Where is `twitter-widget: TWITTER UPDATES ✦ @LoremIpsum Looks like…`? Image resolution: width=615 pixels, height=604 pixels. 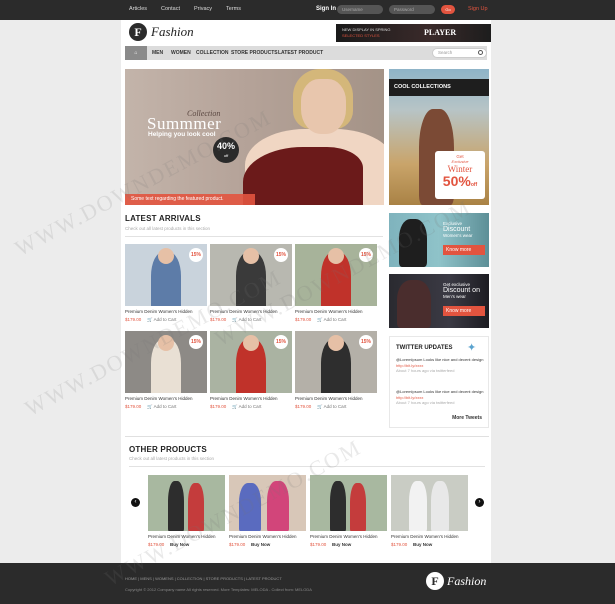
twitter-widget: TWITTER UPDATES ✦ @LoremIpsum Looks like… is located at coordinates (439, 382).